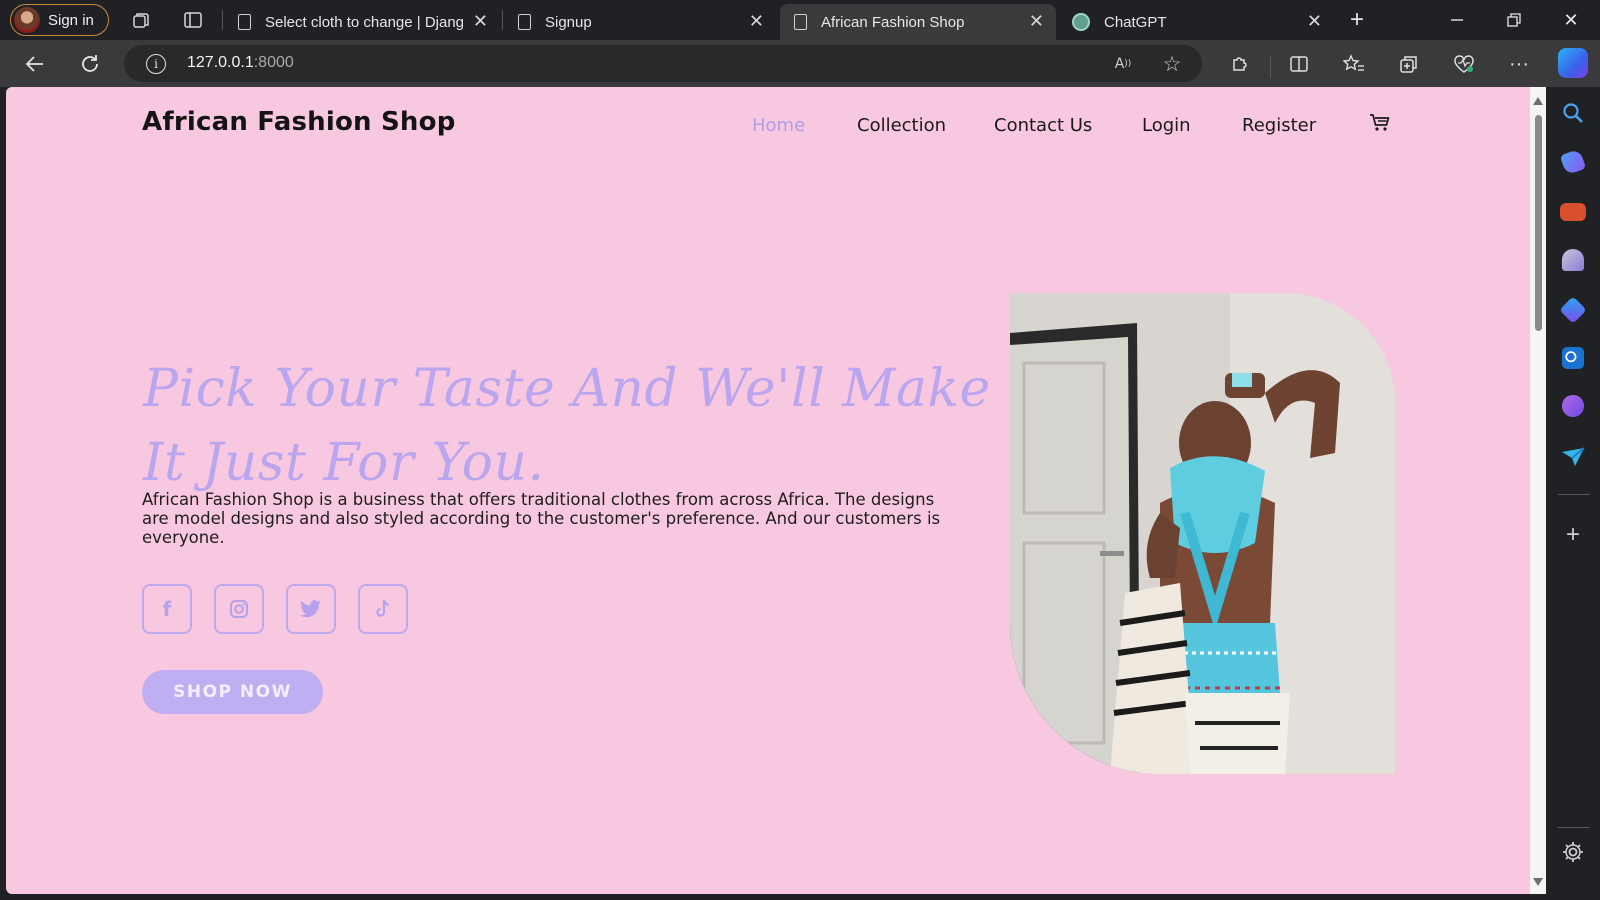  What do you see at coordinates (1573, 852) in the screenshot?
I see `sidebar-settings-gear-icon` at bounding box center [1573, 852].